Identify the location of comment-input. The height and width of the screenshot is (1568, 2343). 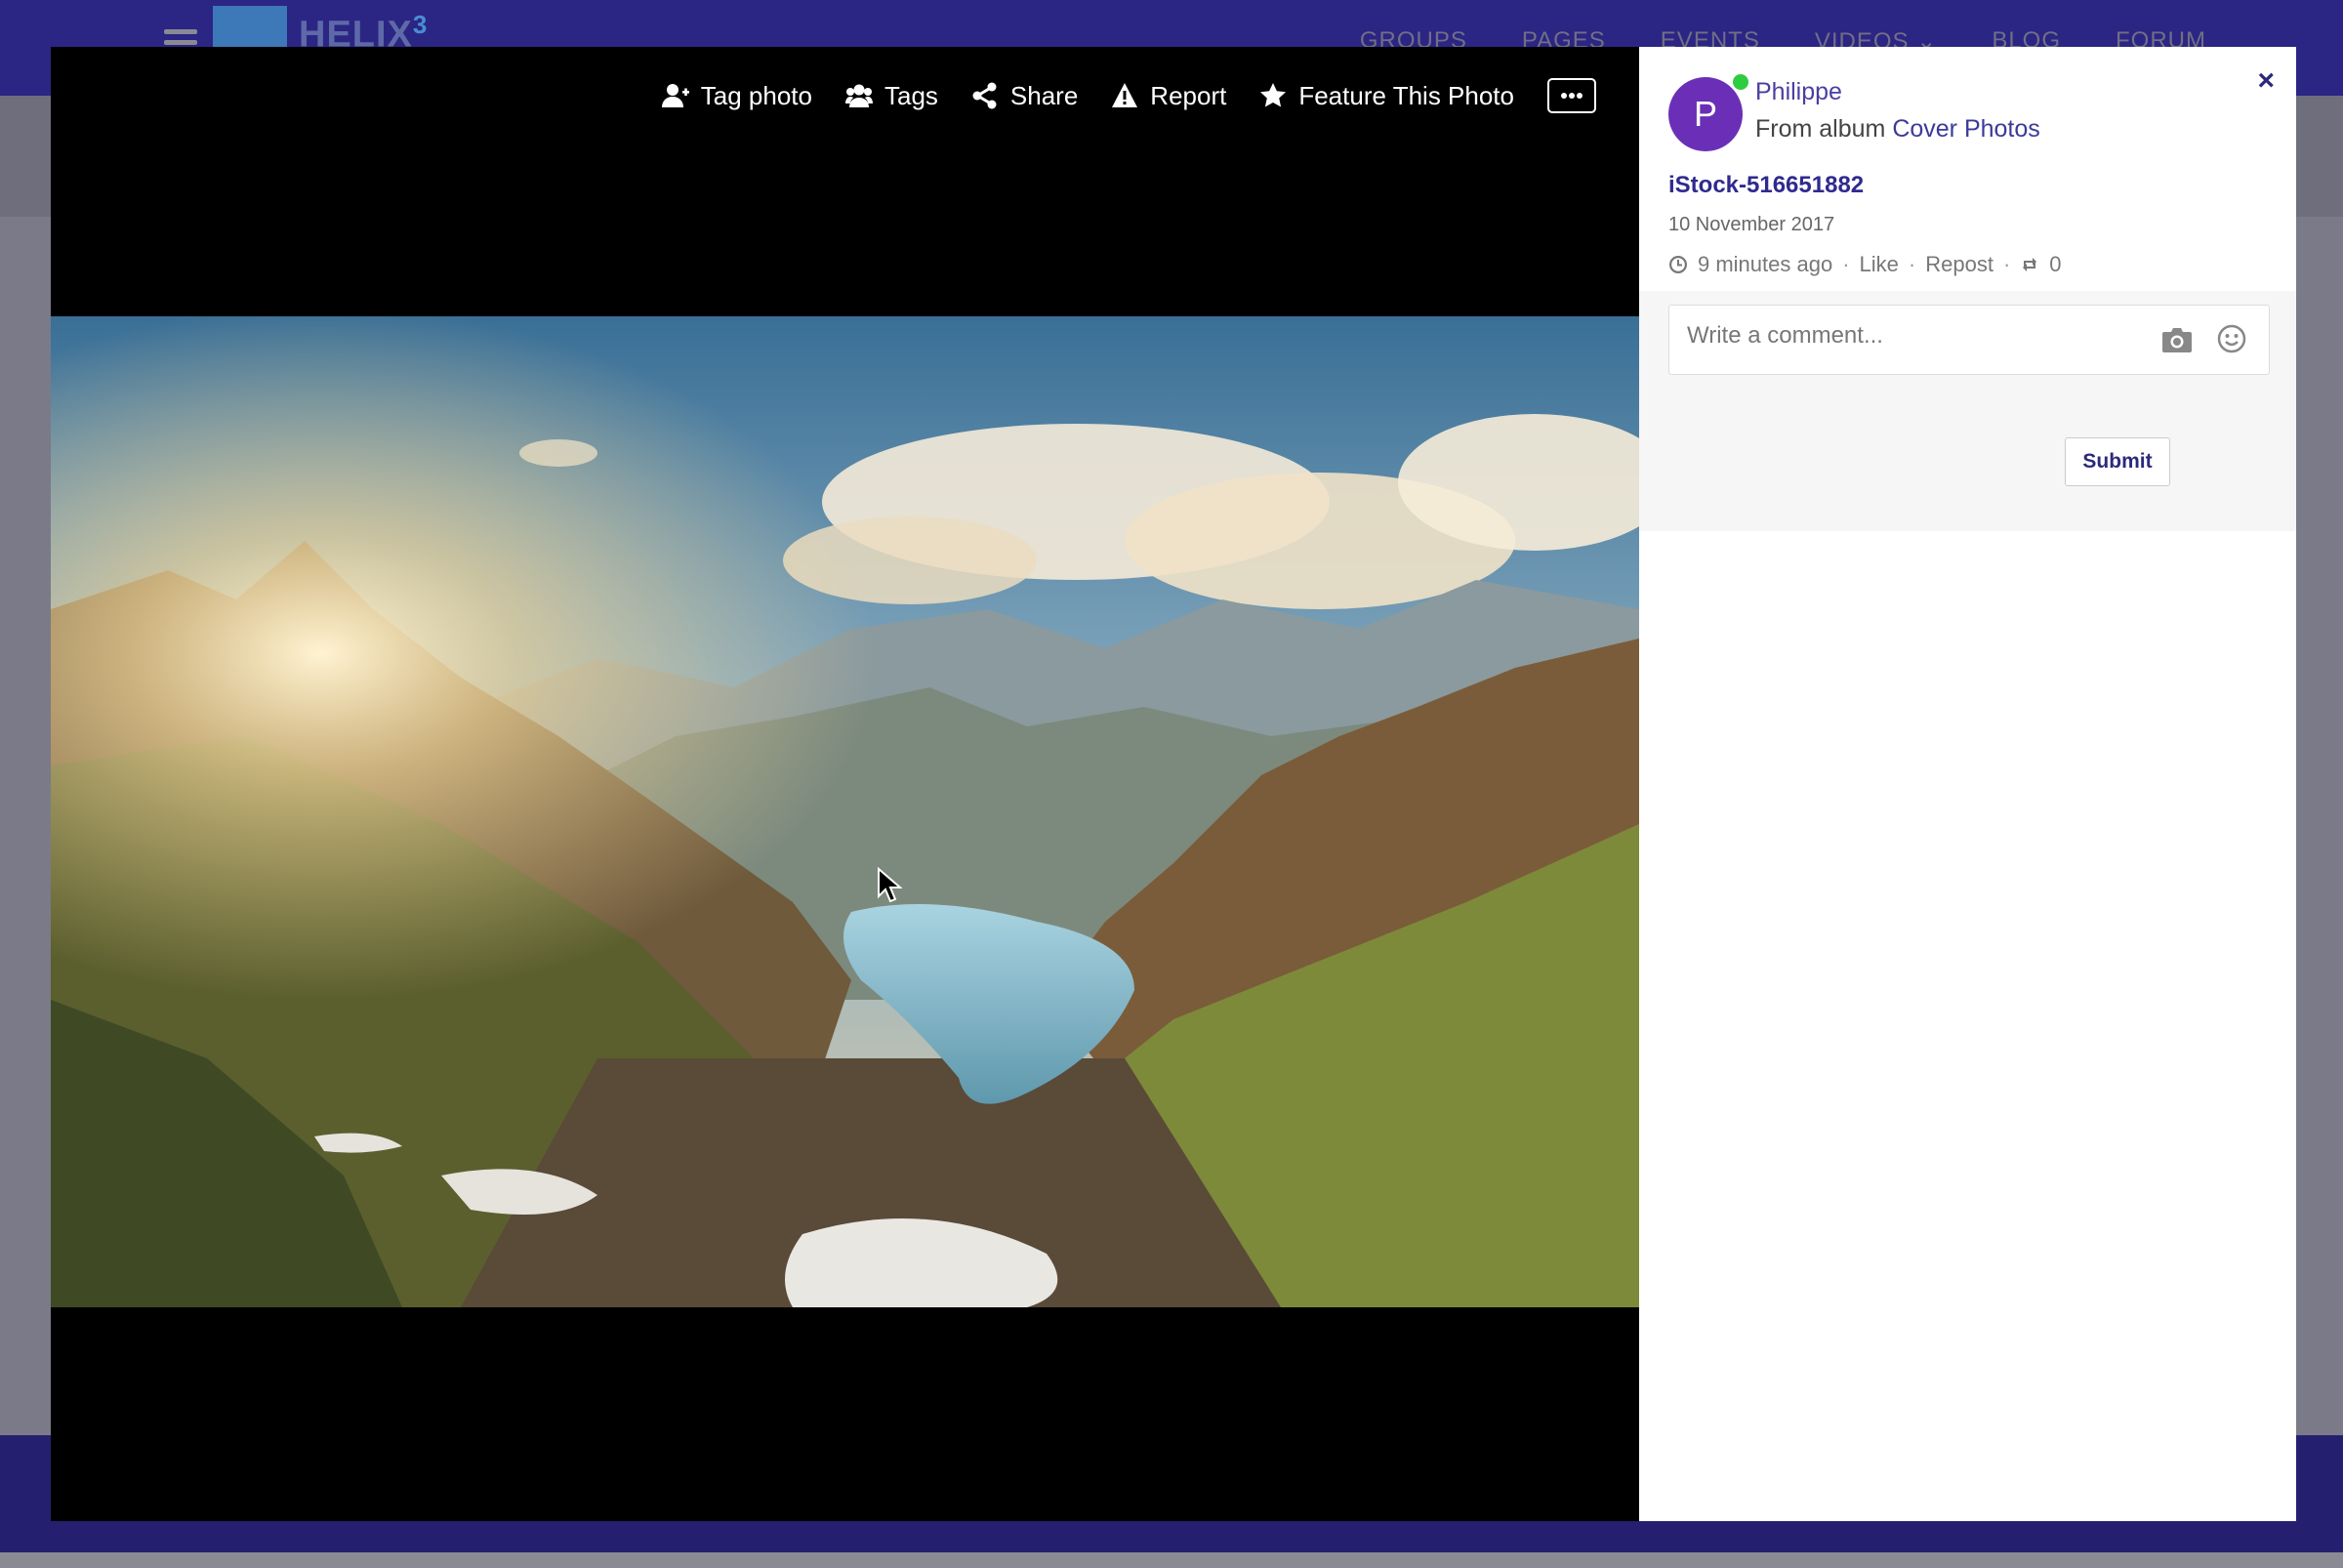
(1916, 336).